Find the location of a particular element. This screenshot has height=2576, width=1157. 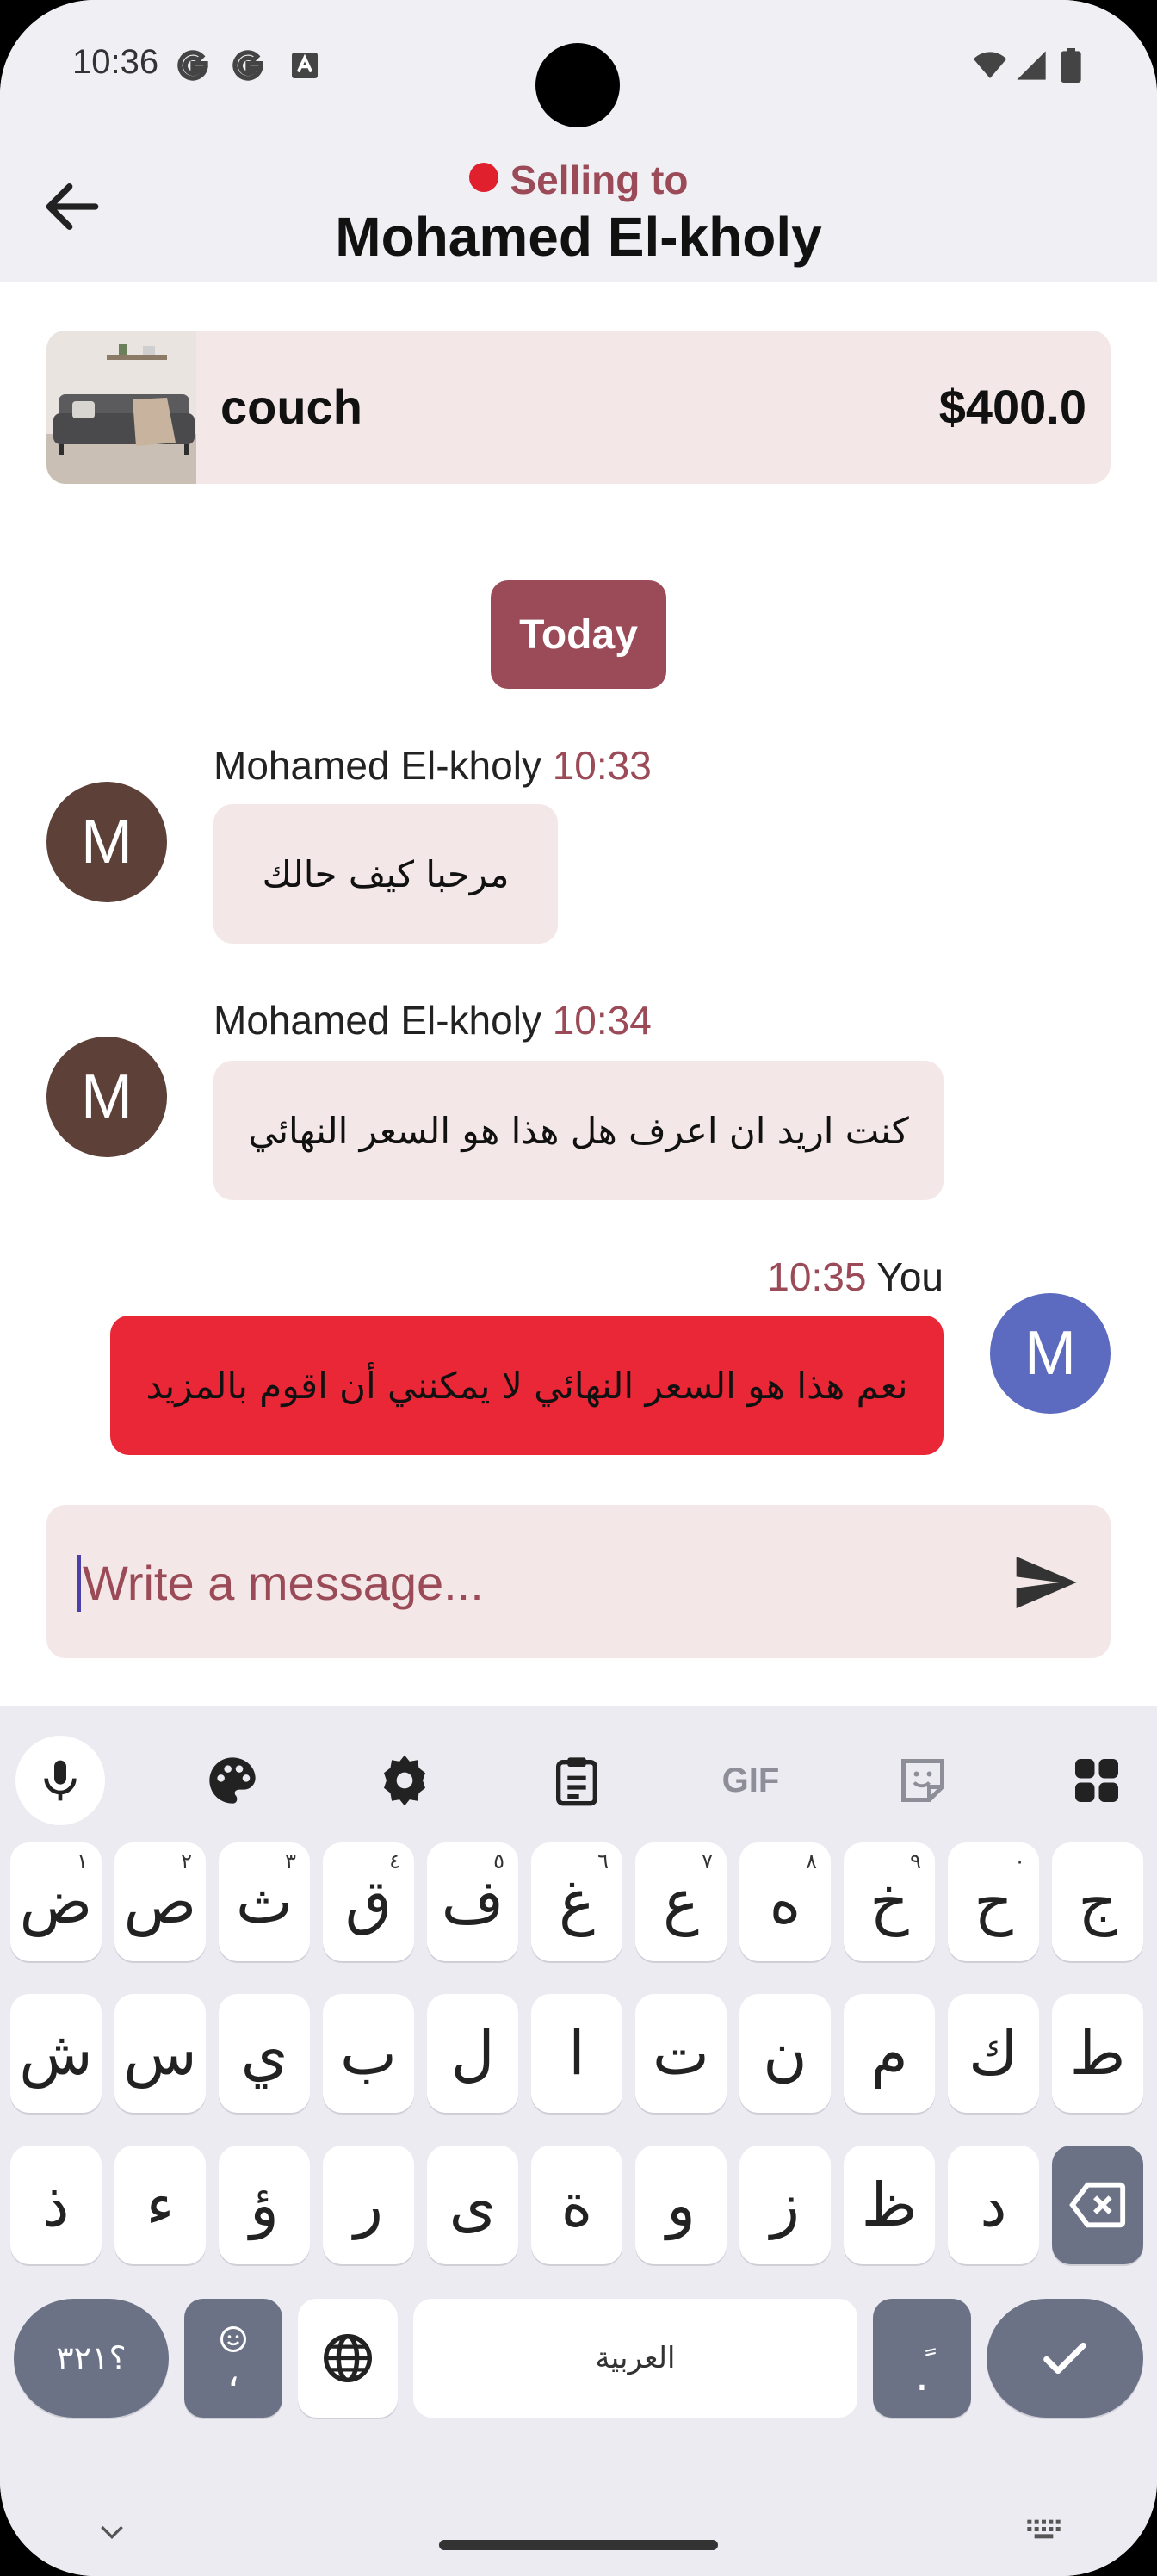

home-gesture-bar is located at coordinates (579, 2545).